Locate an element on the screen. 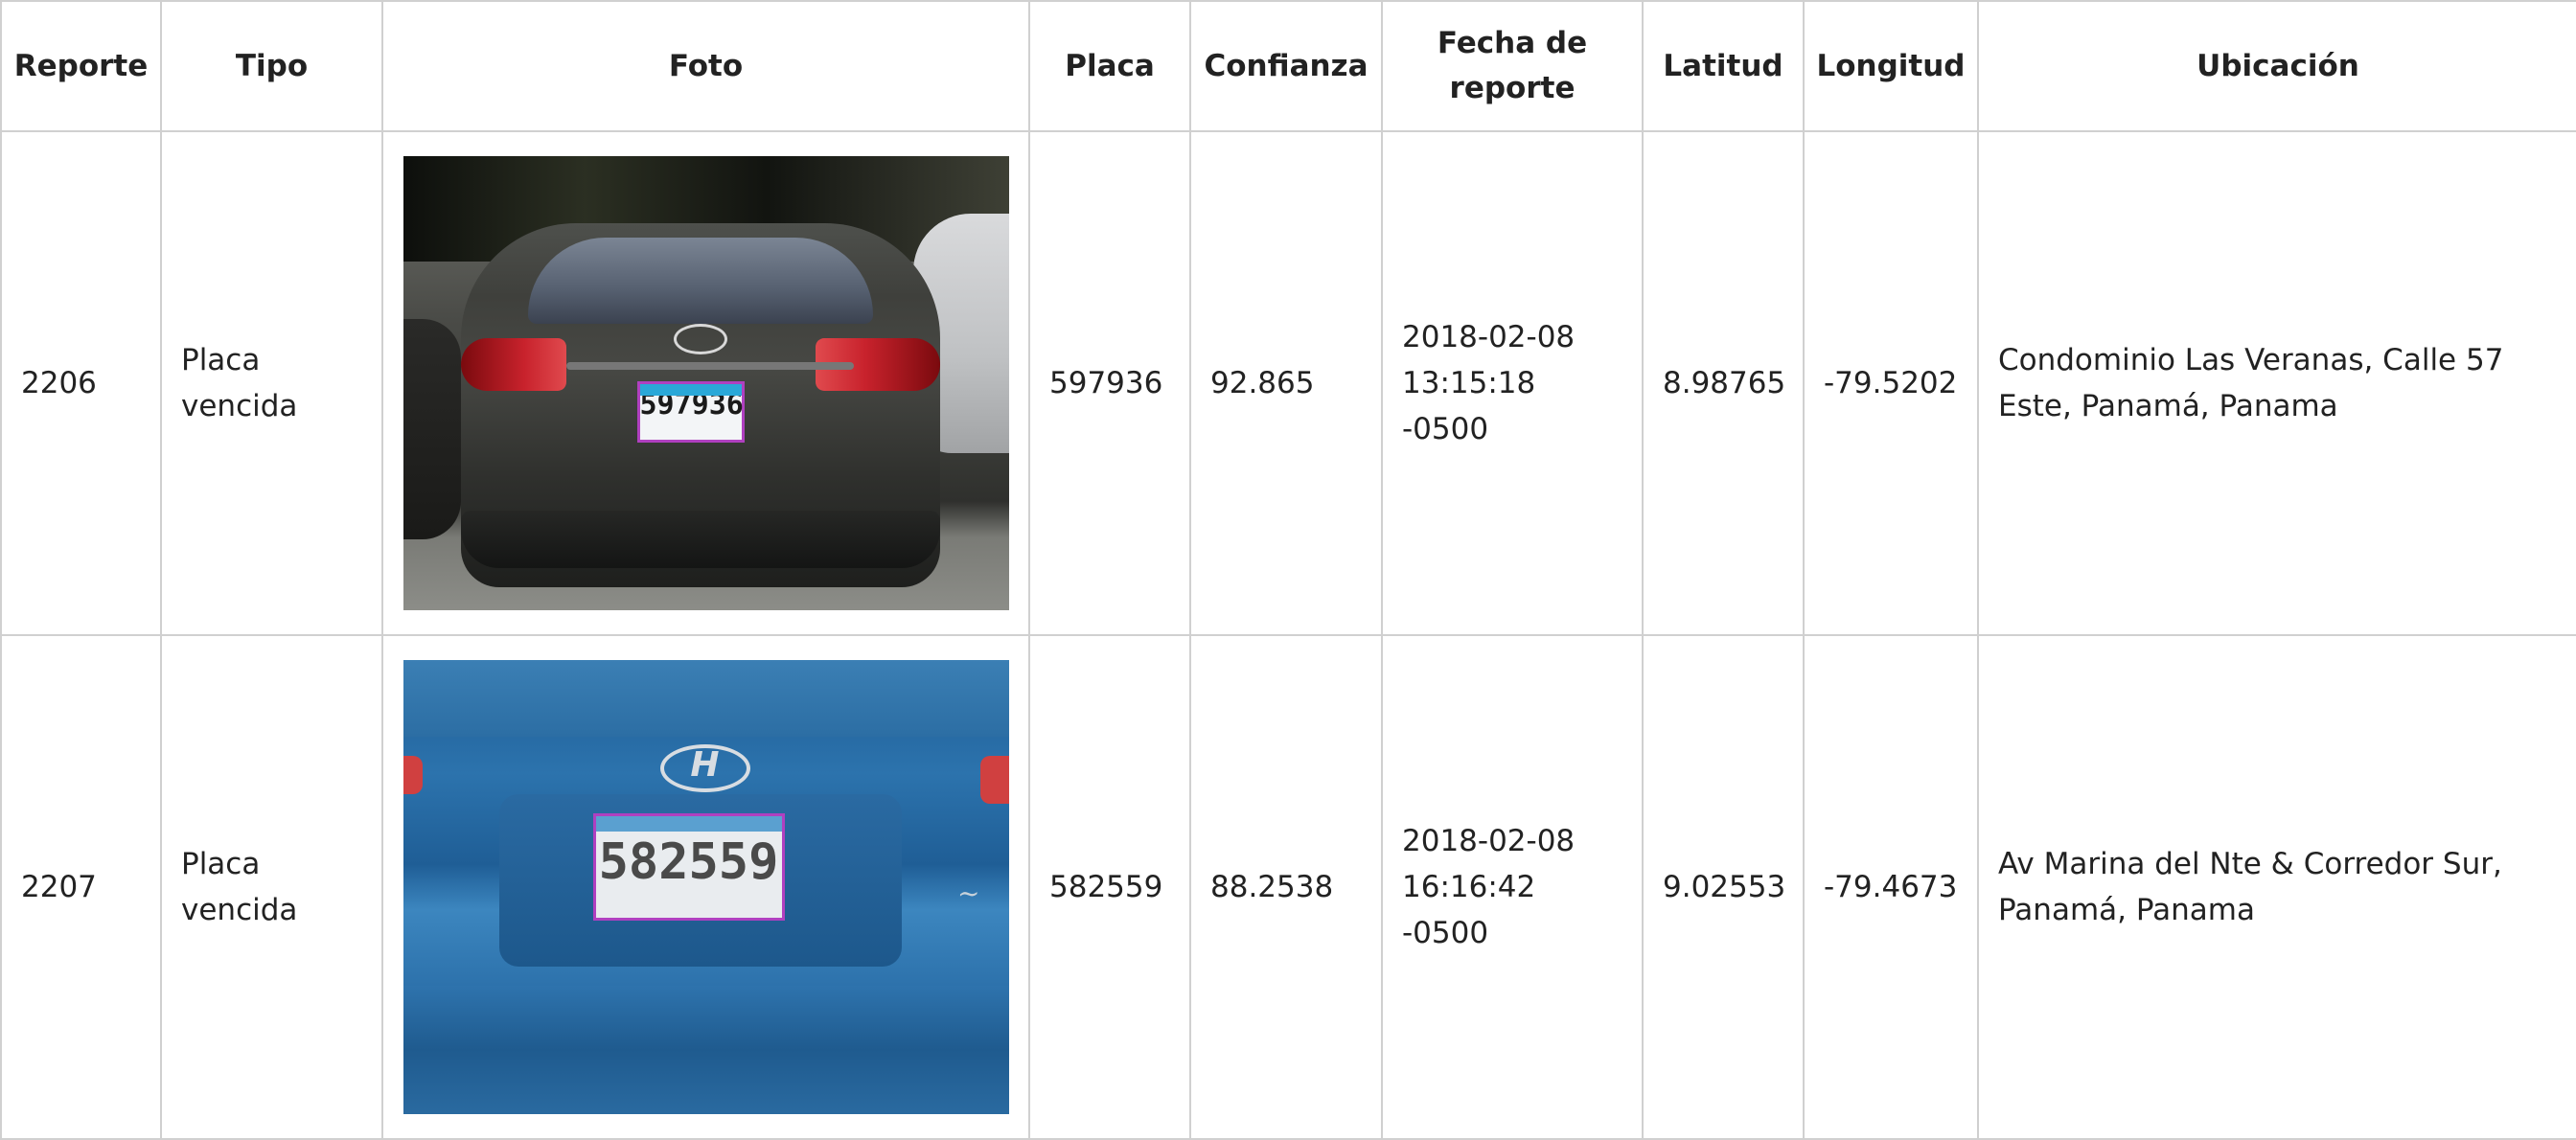 Image resolution: width=2576 pixels, height=1140 pixels. photo-license-plate: 582559 is located at coordinates (688, 867).